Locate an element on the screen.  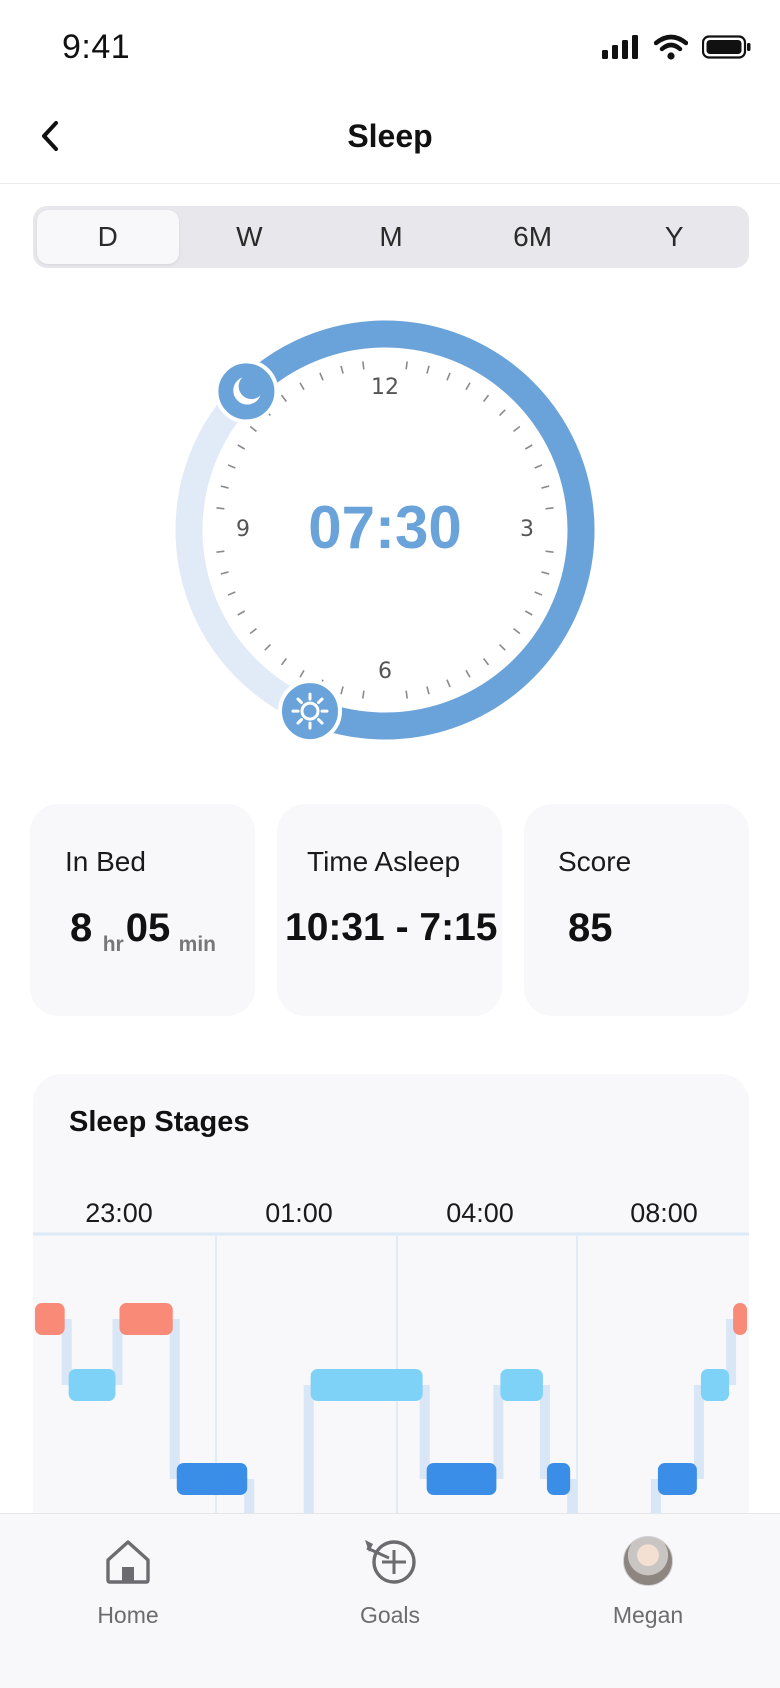
battery-icon is located at coordinates (726, 47).